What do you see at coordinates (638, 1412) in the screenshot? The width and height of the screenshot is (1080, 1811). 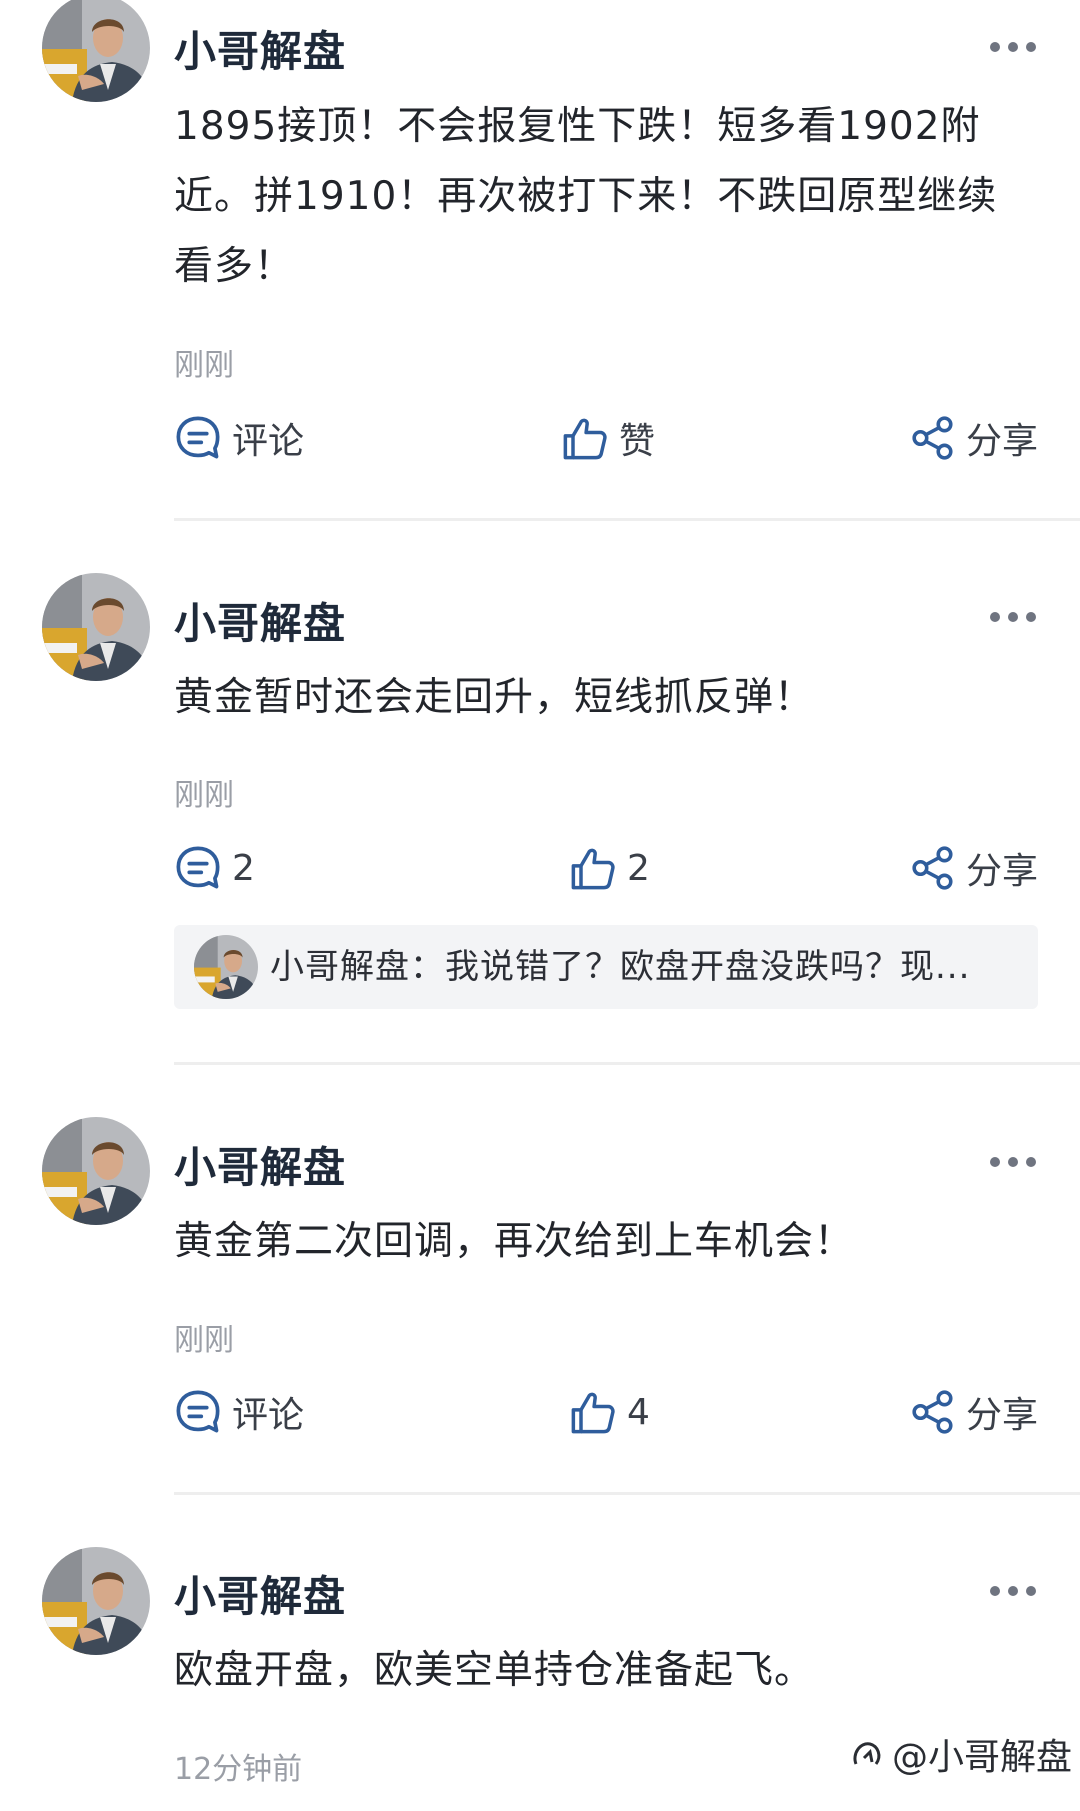 I see `like-count: 4` at bounding box center [638, 1412].